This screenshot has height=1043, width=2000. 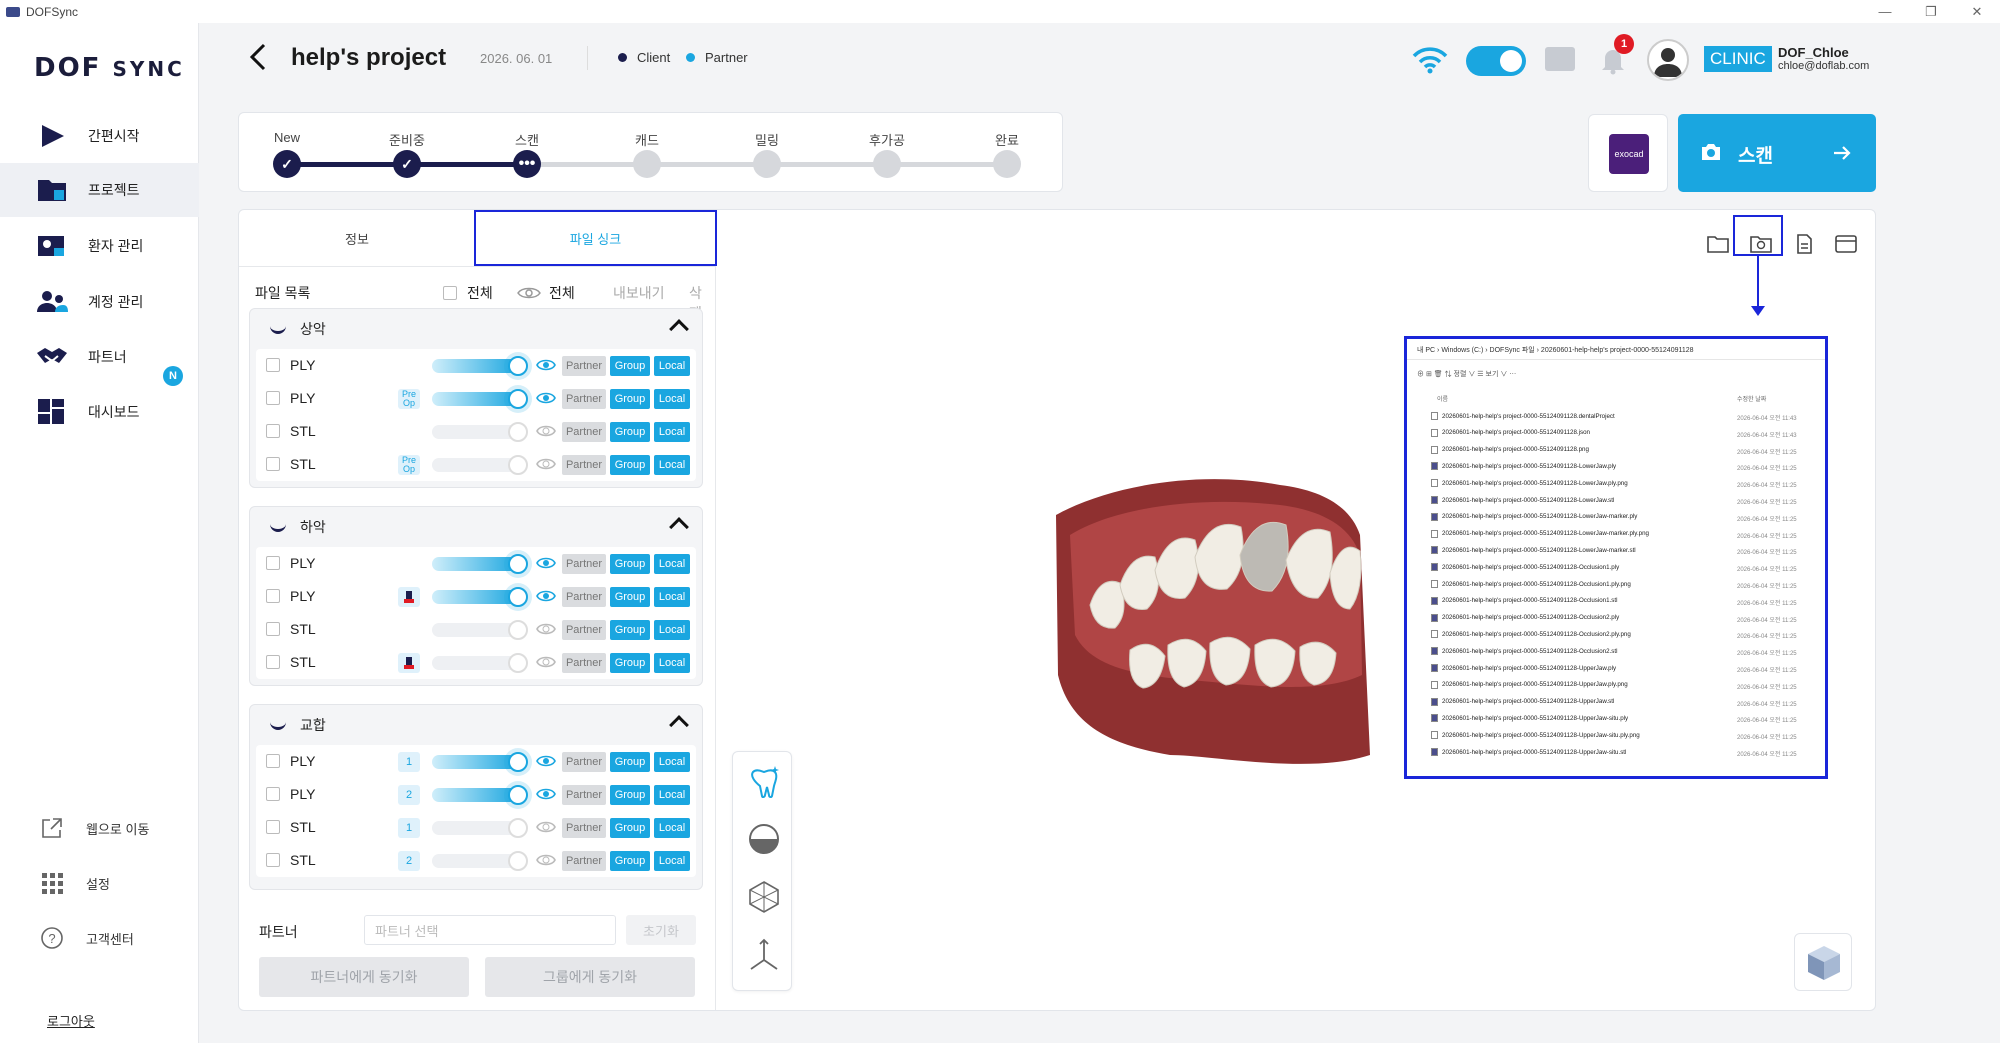 I want to click on sidebar-item-support: ? 고객센터, so click(x=87, y=938).